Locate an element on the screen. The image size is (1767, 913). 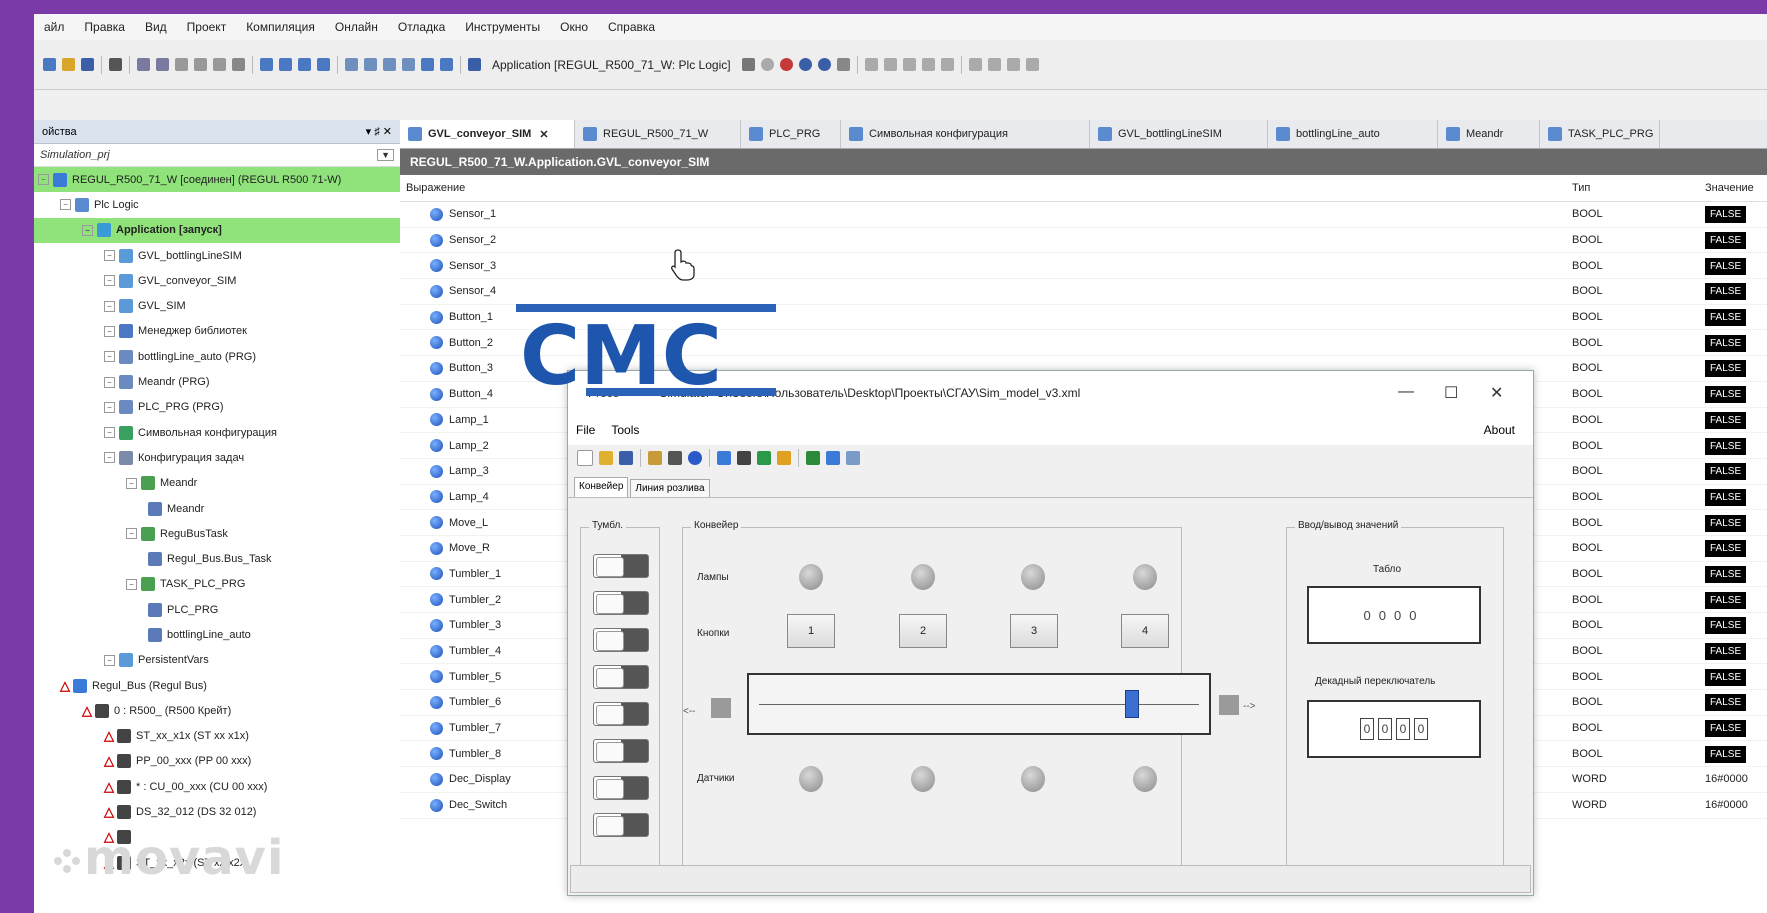
tree-item: − PLC_PRG (PRG) is located at coordinates (217, 407).